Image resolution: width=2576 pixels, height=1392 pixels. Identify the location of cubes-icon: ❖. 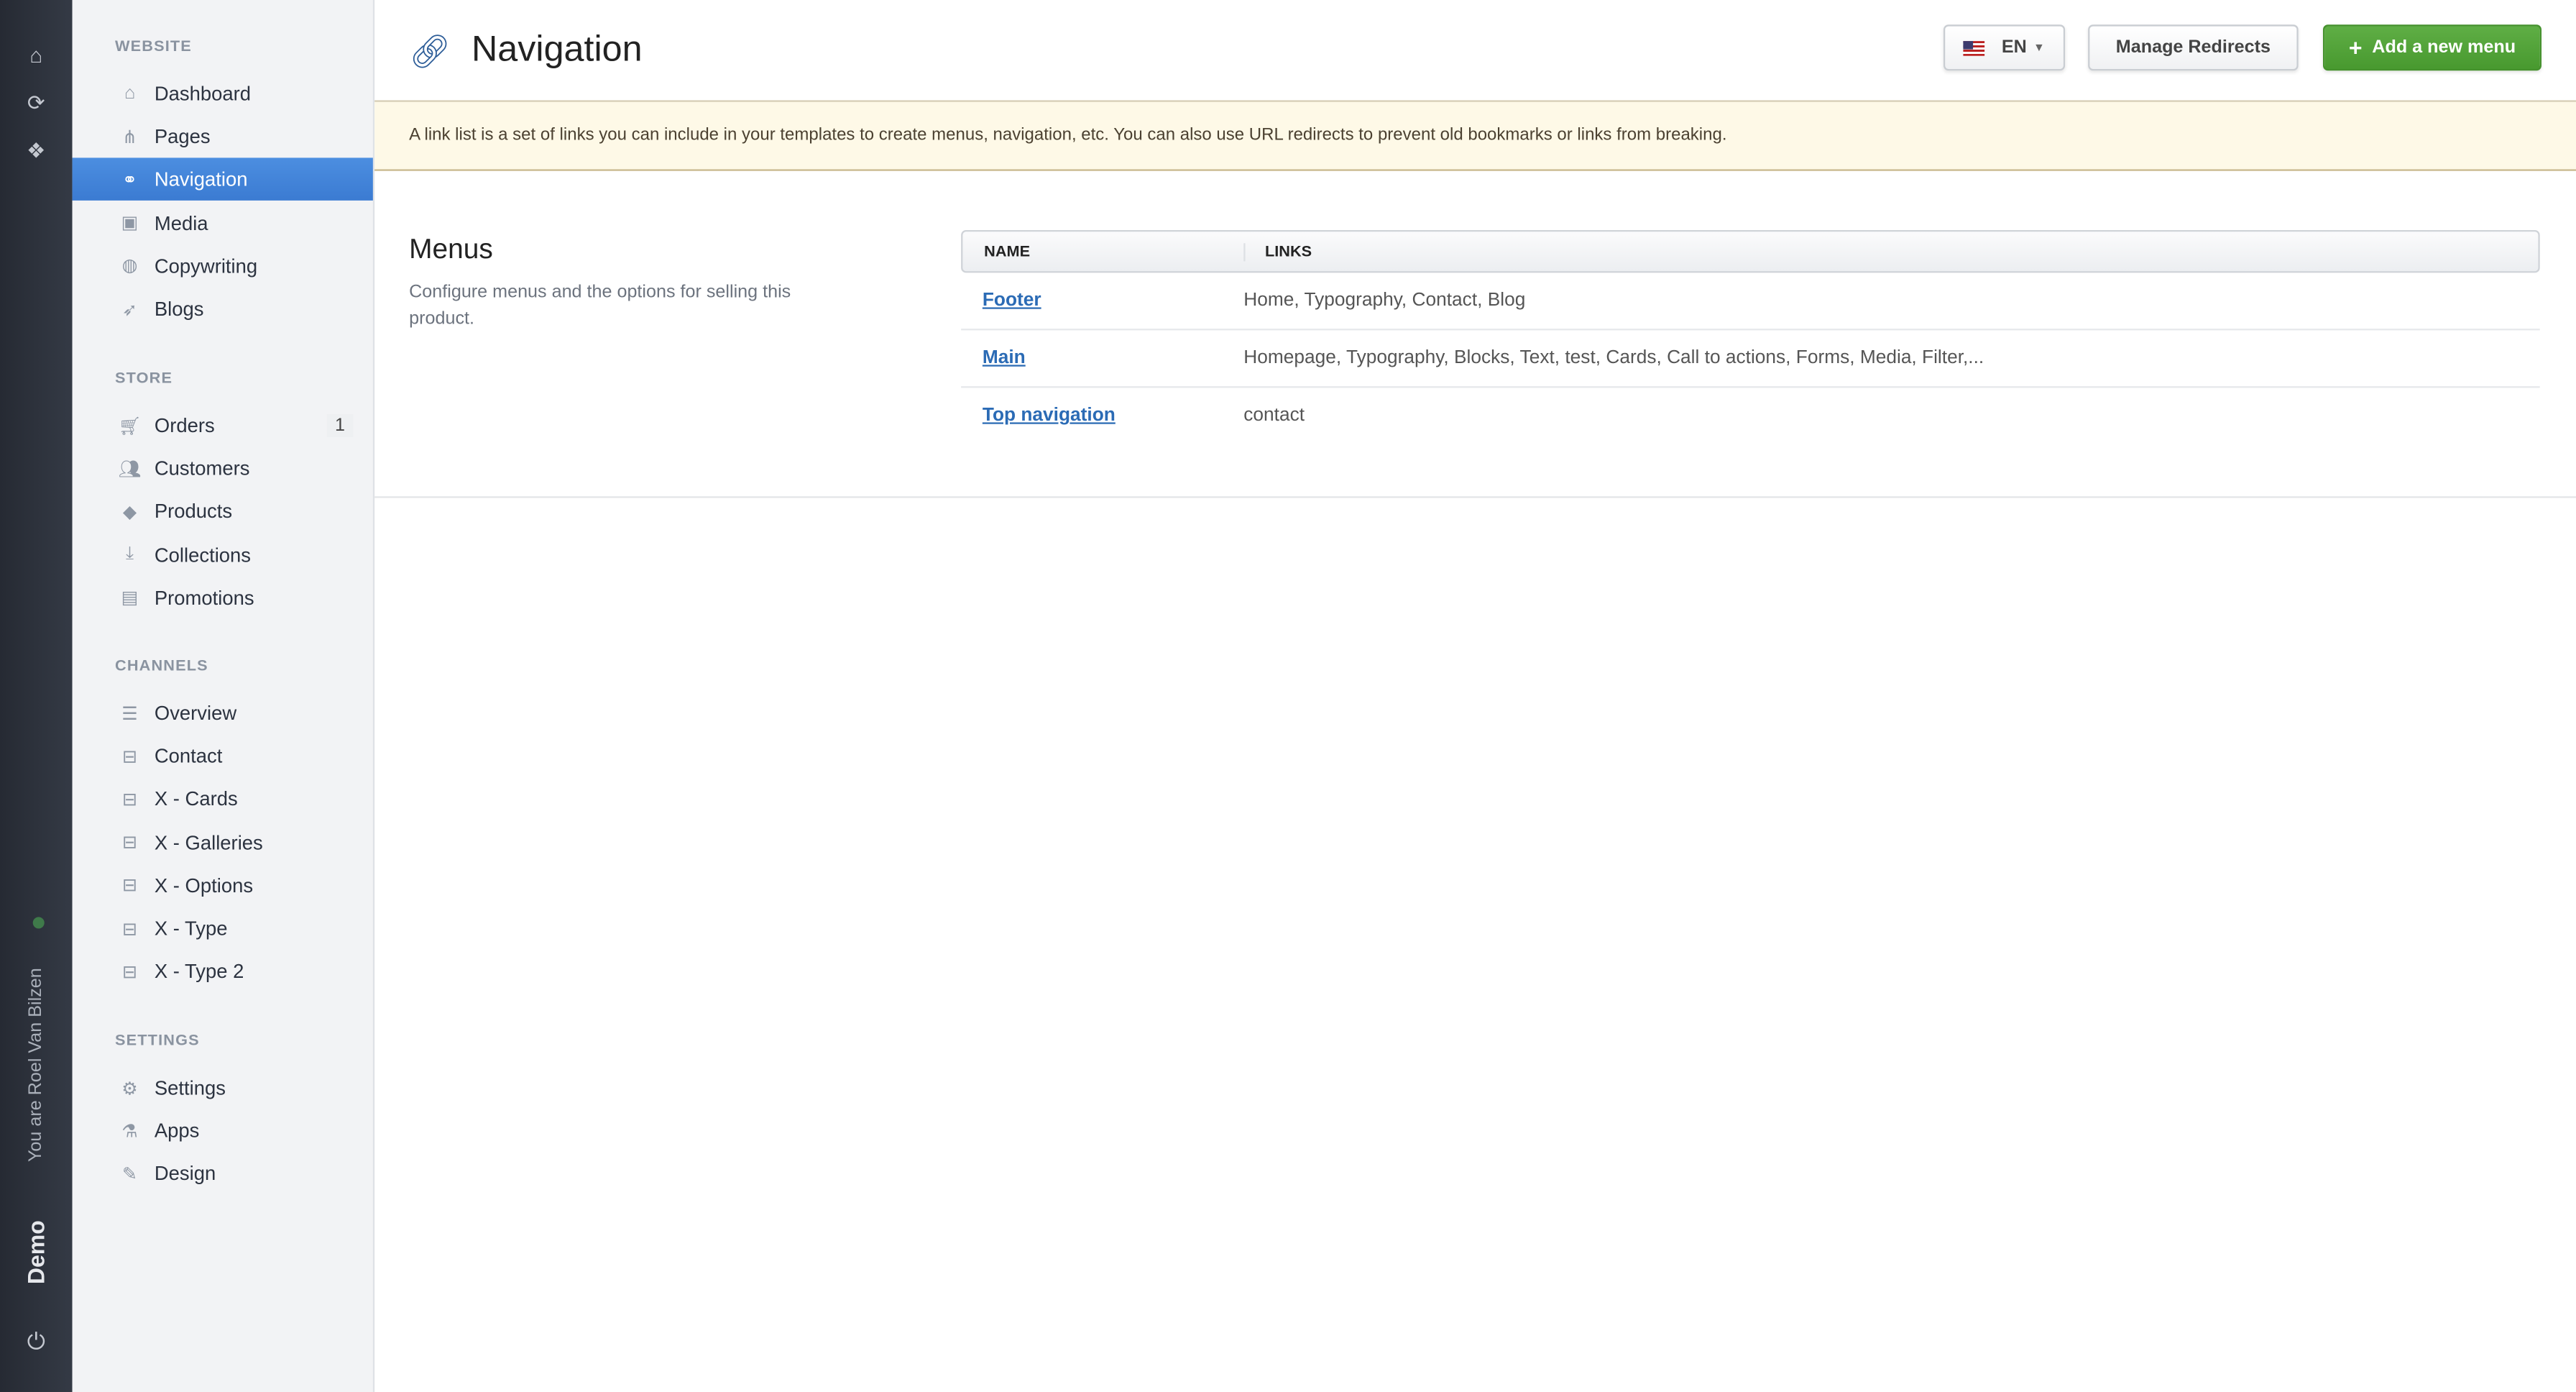
(36, 151).